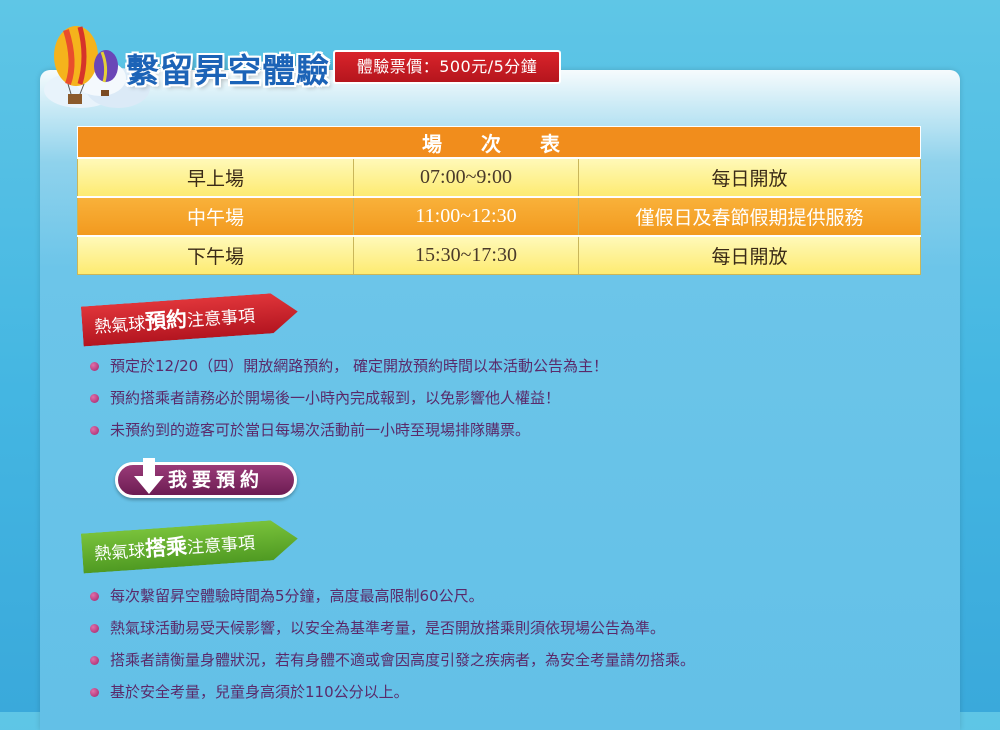 The width and height of the screenshot is (1000, 730). I want to click on hot-air-balloon-icon, so click(86, 65).